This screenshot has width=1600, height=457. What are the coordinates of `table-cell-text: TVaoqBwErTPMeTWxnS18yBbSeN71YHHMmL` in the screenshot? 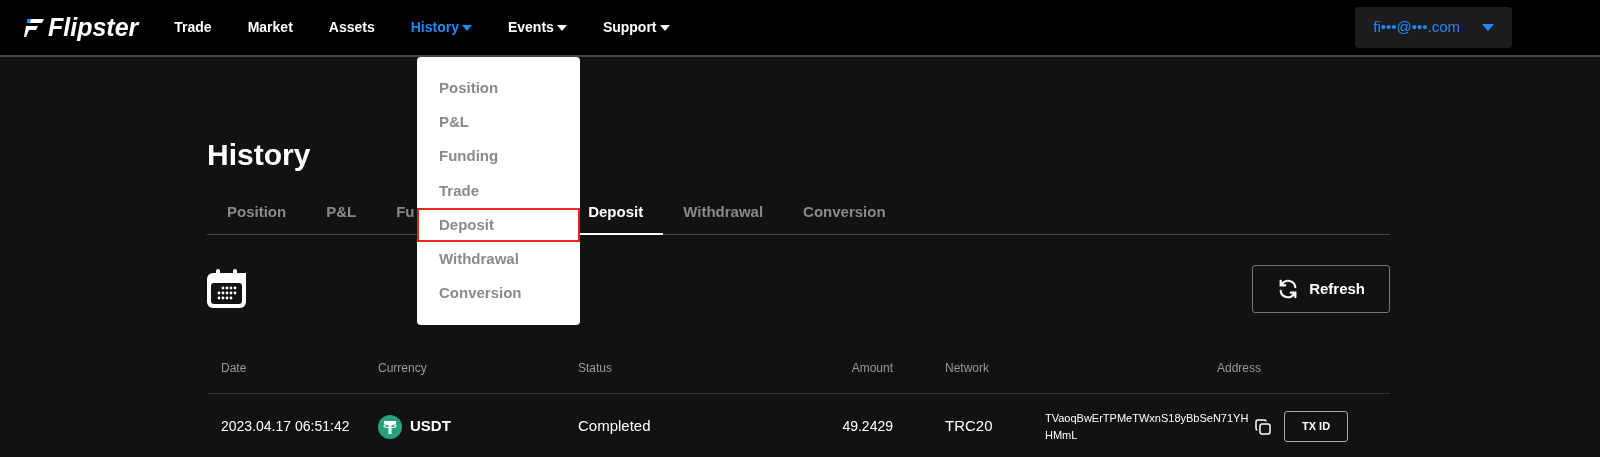 It's located at (1147, 427).